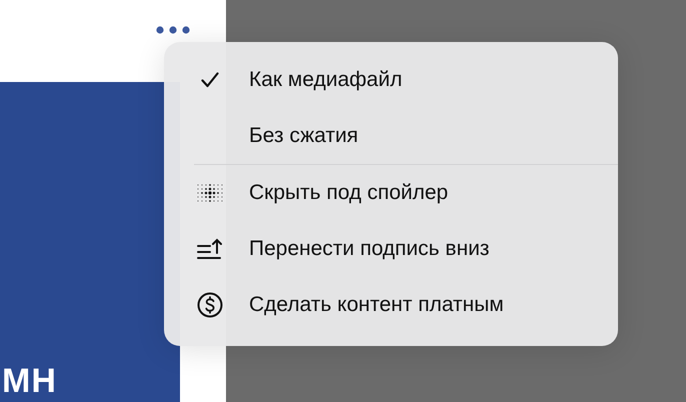  I want to click on banner-heading: МН, so click(29, 381).